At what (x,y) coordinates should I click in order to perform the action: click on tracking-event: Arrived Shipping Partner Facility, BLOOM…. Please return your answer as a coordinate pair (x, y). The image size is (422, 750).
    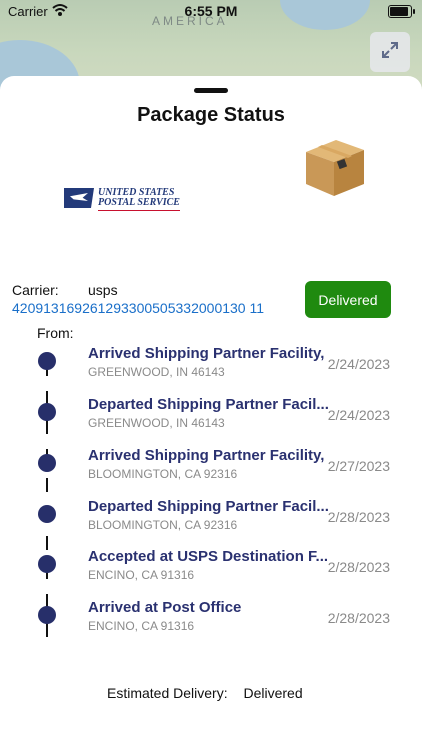
    Looking at the image, I should click on (211, 467).